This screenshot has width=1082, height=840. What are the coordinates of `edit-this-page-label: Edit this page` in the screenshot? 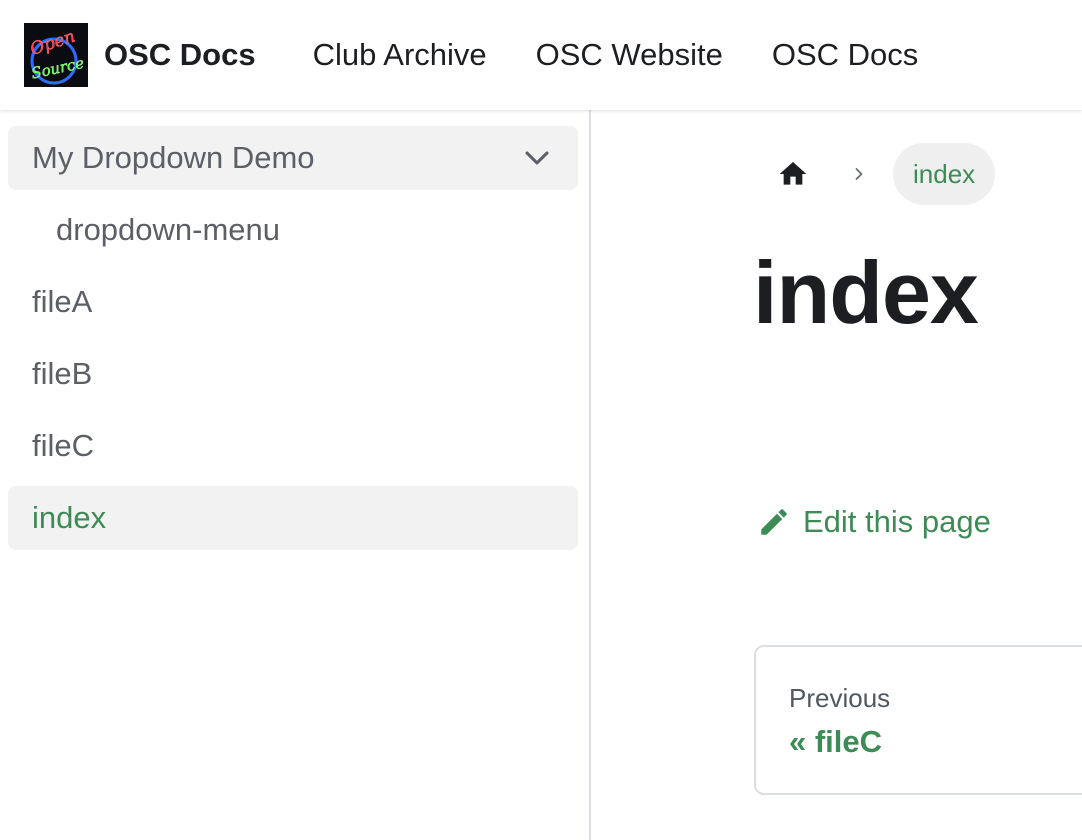 It's located at (897, 521).